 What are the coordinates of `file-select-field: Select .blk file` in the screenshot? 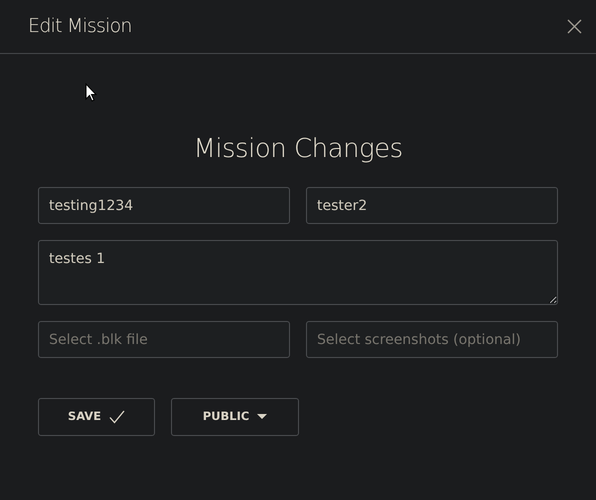 It's located at (164, 339).